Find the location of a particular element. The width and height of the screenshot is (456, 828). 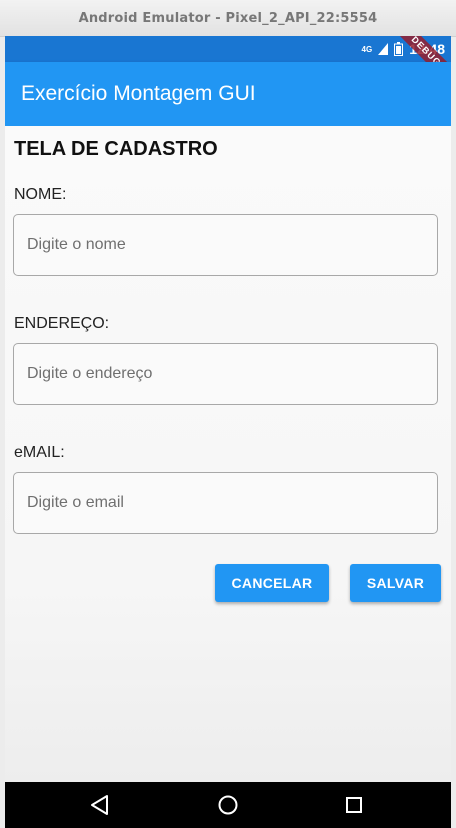

home-icon is located at coordinates (228, 805).